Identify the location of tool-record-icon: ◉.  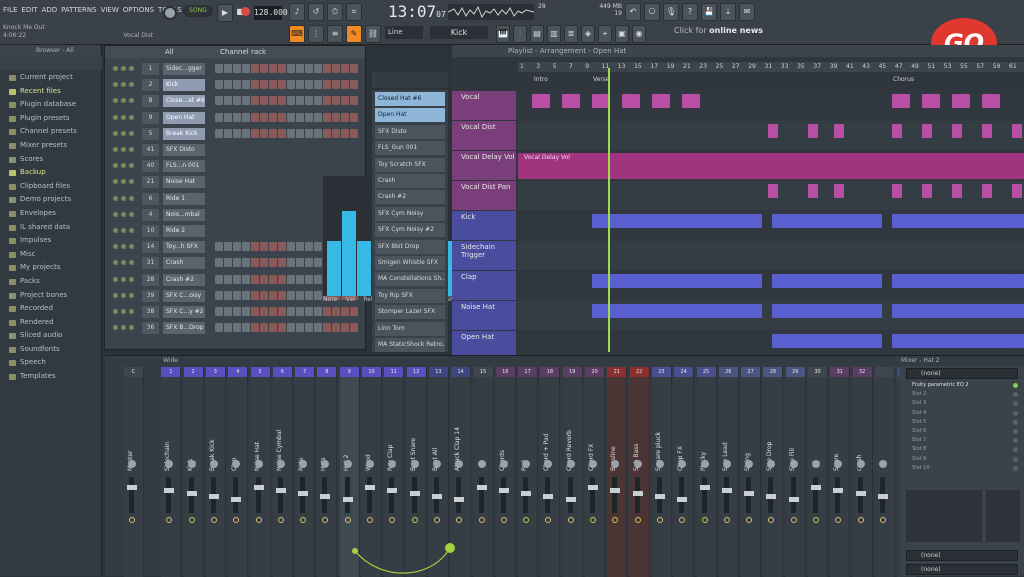
(639, 34).